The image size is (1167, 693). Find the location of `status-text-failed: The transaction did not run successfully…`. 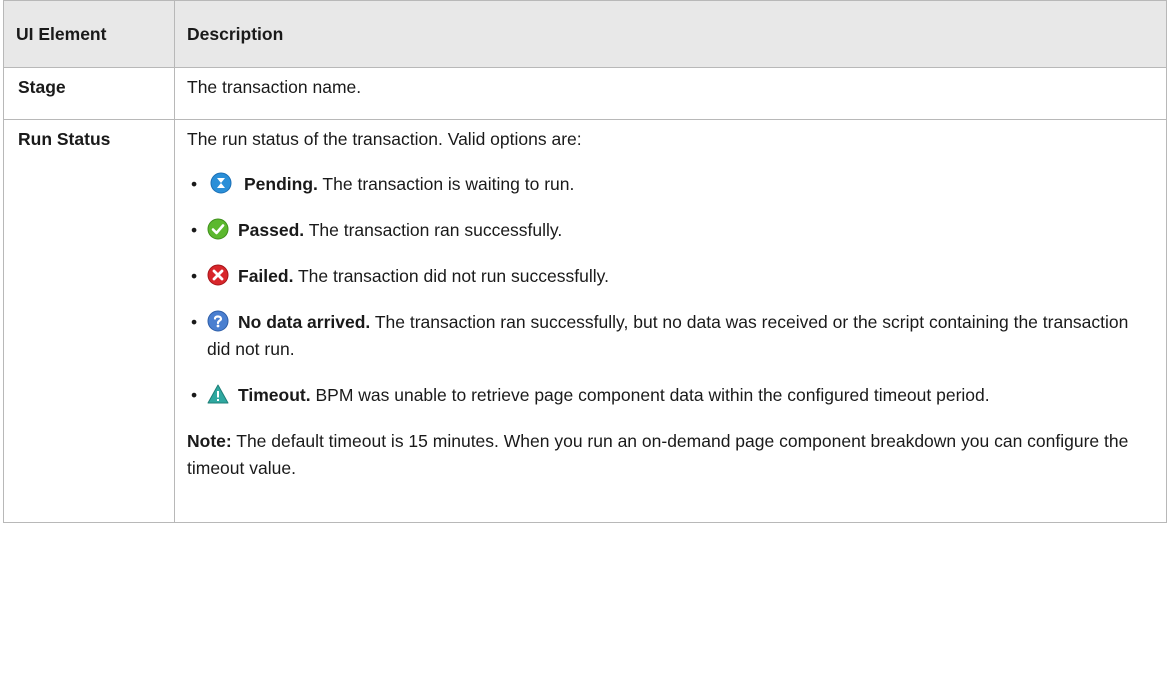

status-text-failed: The transaction did not run successfully… is located at coordinates (451, 276).